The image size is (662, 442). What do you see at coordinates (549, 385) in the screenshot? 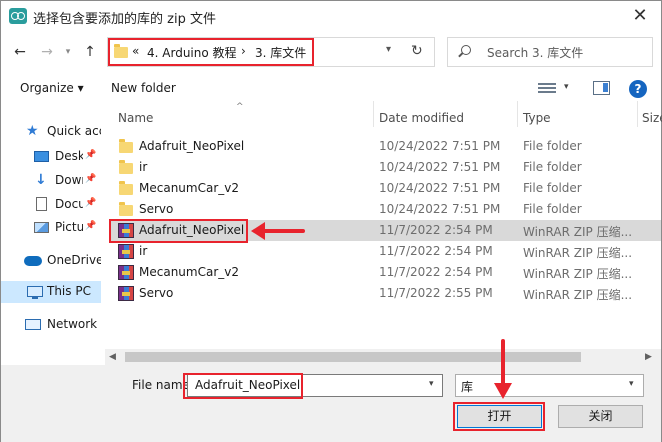
I see `file-type-select` at bounding box center [549, 385].